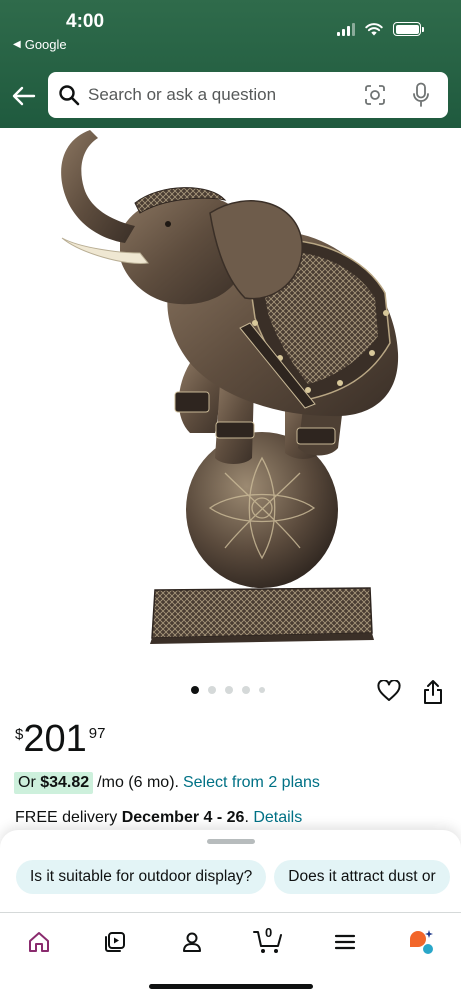  I want to click on nav-home, so click(39, 942).